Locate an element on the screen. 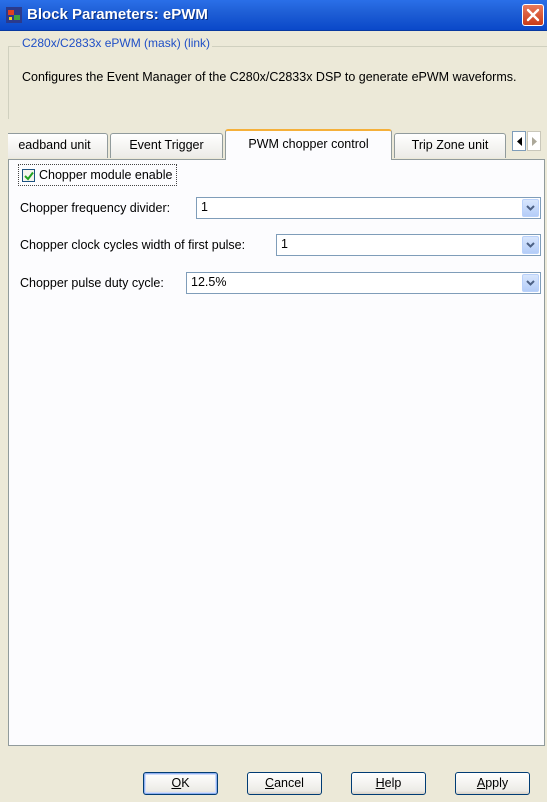 This screenshot has width=547, height=802. arrow-right-icon is located at coordinates (534, 141).